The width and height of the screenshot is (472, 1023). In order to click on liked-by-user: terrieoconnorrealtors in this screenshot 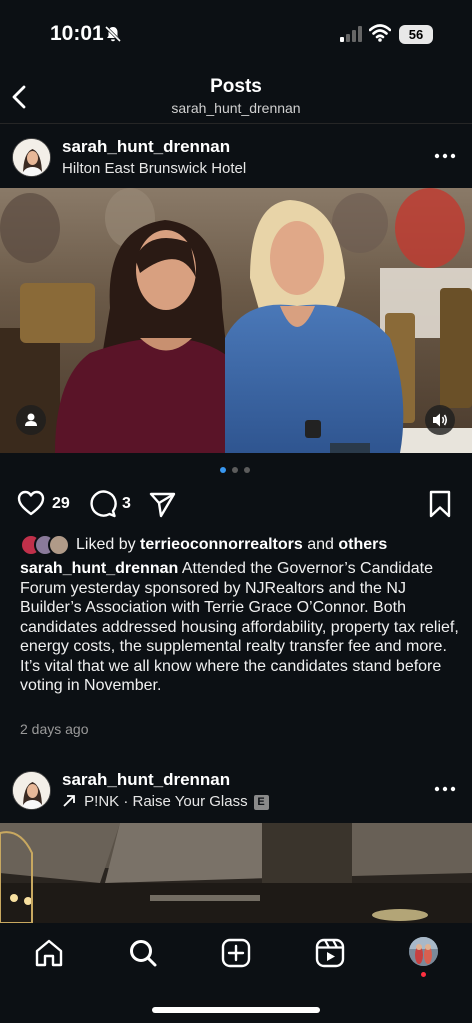, I will do `click(221, 544)`.